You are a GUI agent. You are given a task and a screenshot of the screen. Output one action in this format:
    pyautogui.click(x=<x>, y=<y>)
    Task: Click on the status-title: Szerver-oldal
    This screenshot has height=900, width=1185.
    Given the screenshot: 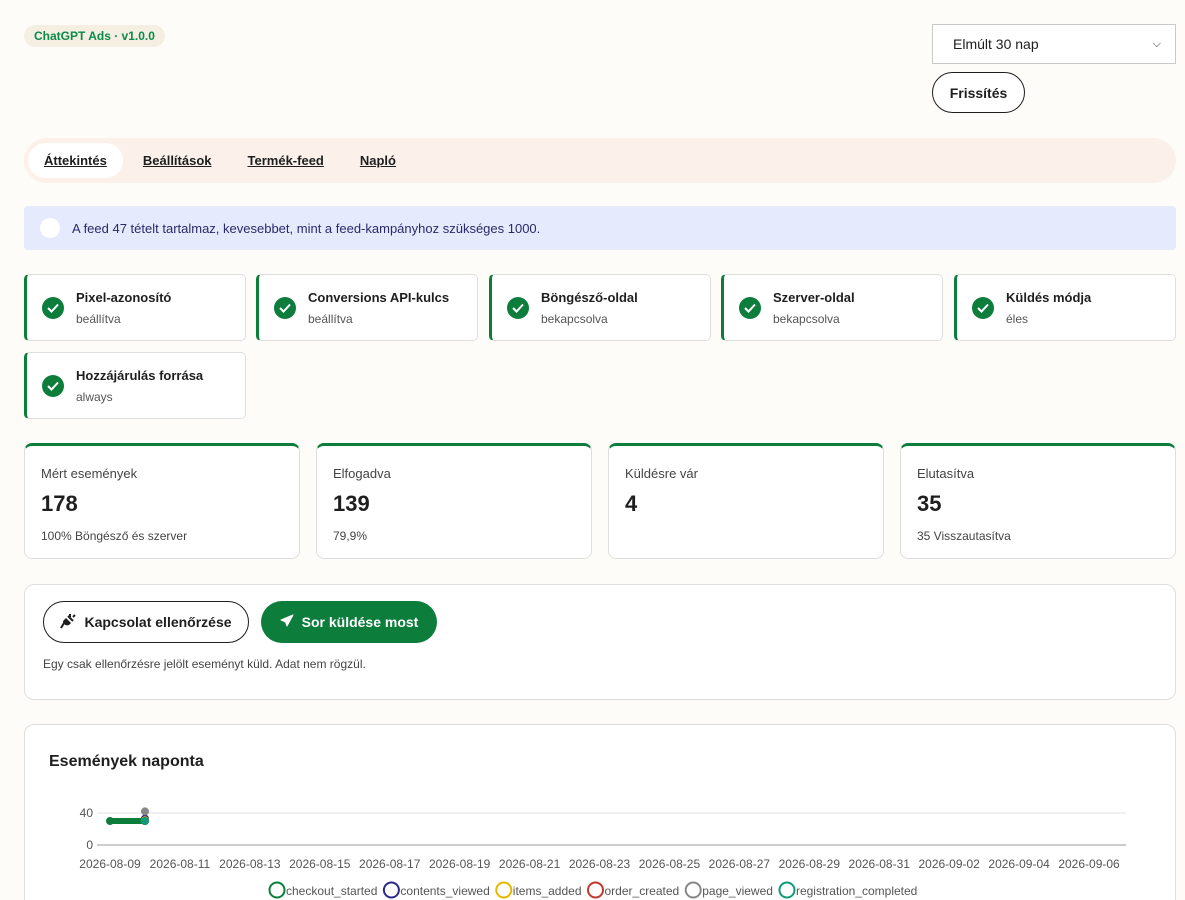 What is the action you would take?
    pyautogui.click(x=814, y=297)
    